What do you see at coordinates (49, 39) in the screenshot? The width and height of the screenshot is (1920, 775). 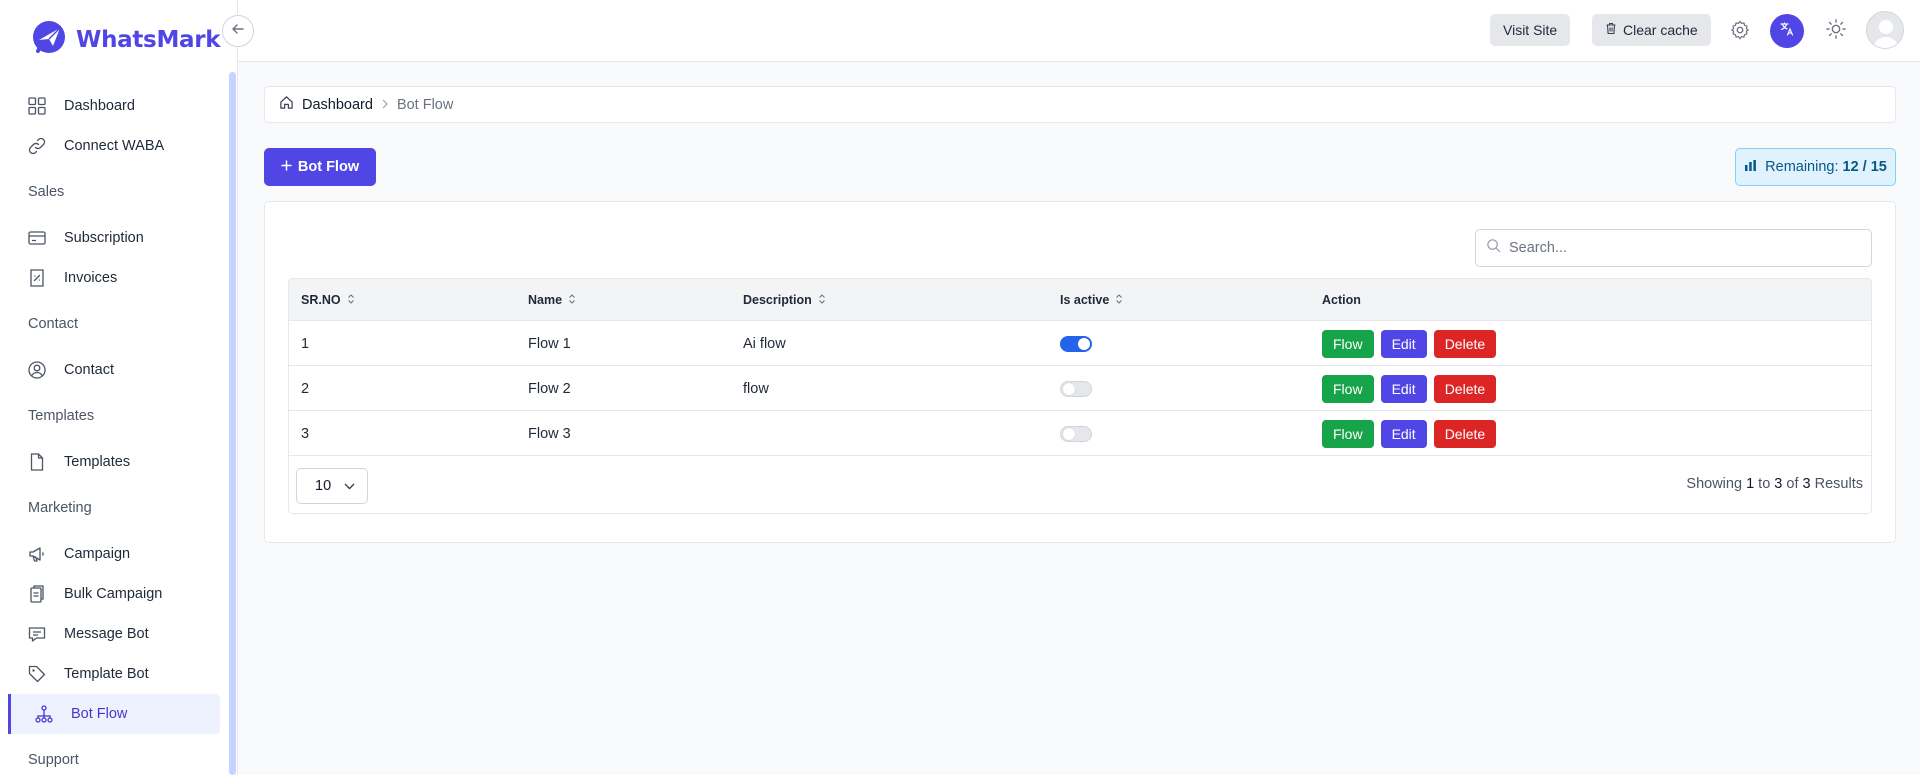 I see `whatsmark-logo-icon` at bounding box center [49, 39].